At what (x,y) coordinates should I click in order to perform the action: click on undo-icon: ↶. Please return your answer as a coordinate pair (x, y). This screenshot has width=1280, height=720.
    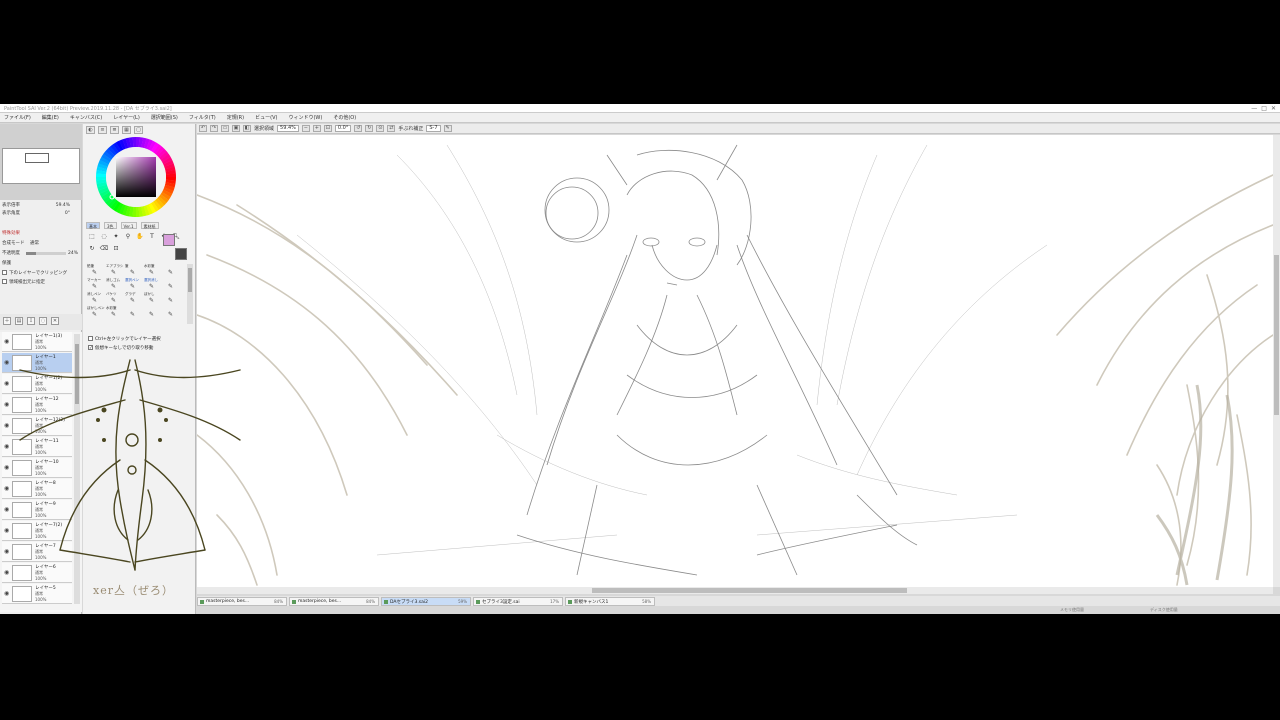
    Looking at the image, I should click on (203, 128).